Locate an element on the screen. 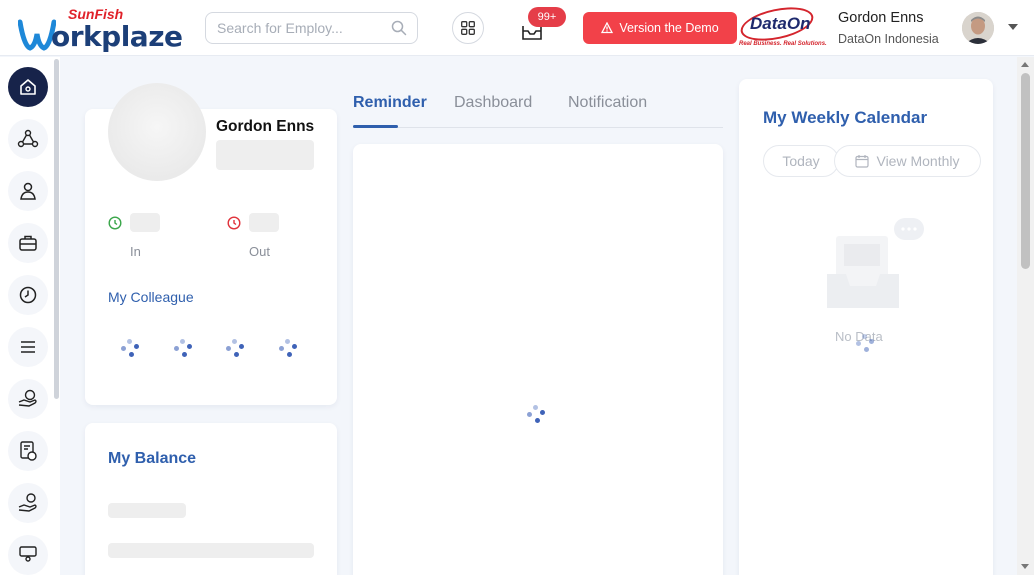  sidebar-item-profile is located at coordinates (28, 191).